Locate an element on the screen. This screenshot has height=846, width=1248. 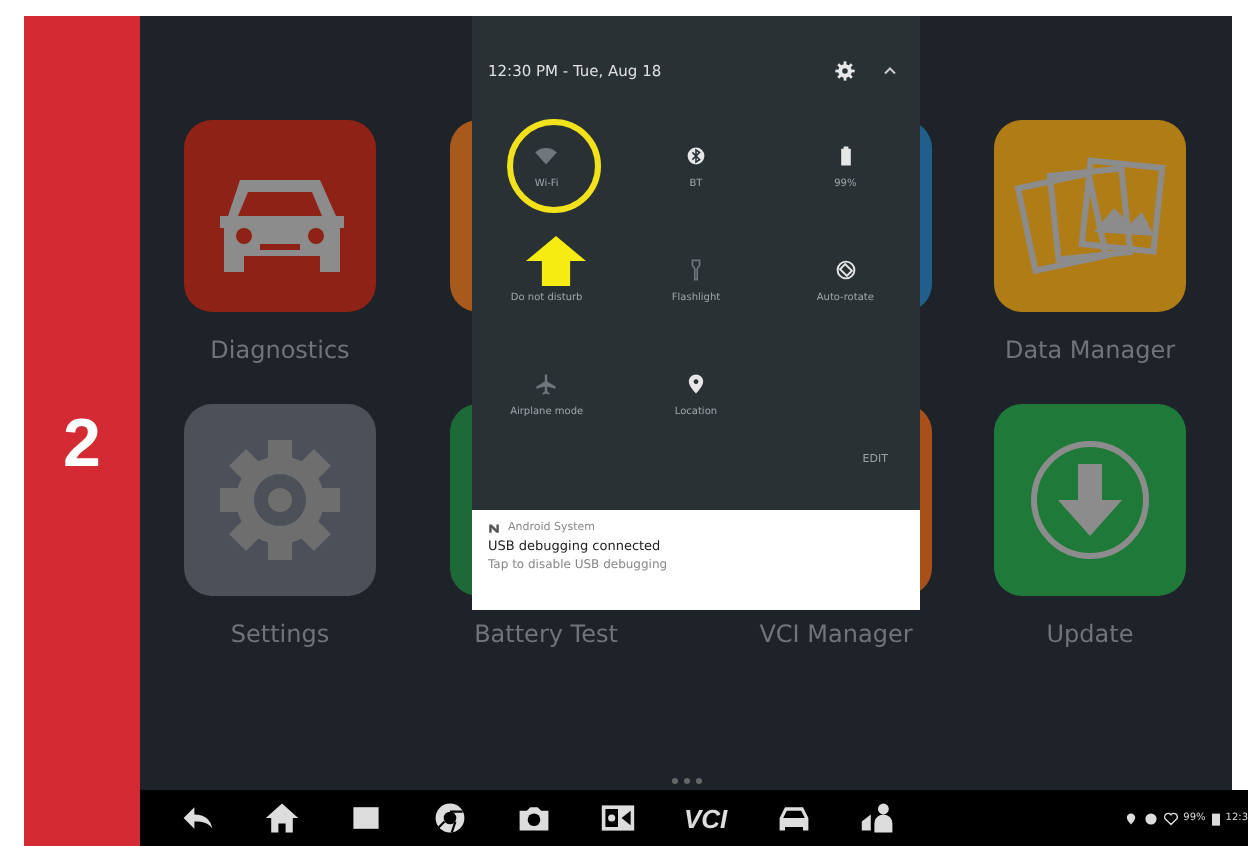
battery-icon is located at coordinates (1215, 818).